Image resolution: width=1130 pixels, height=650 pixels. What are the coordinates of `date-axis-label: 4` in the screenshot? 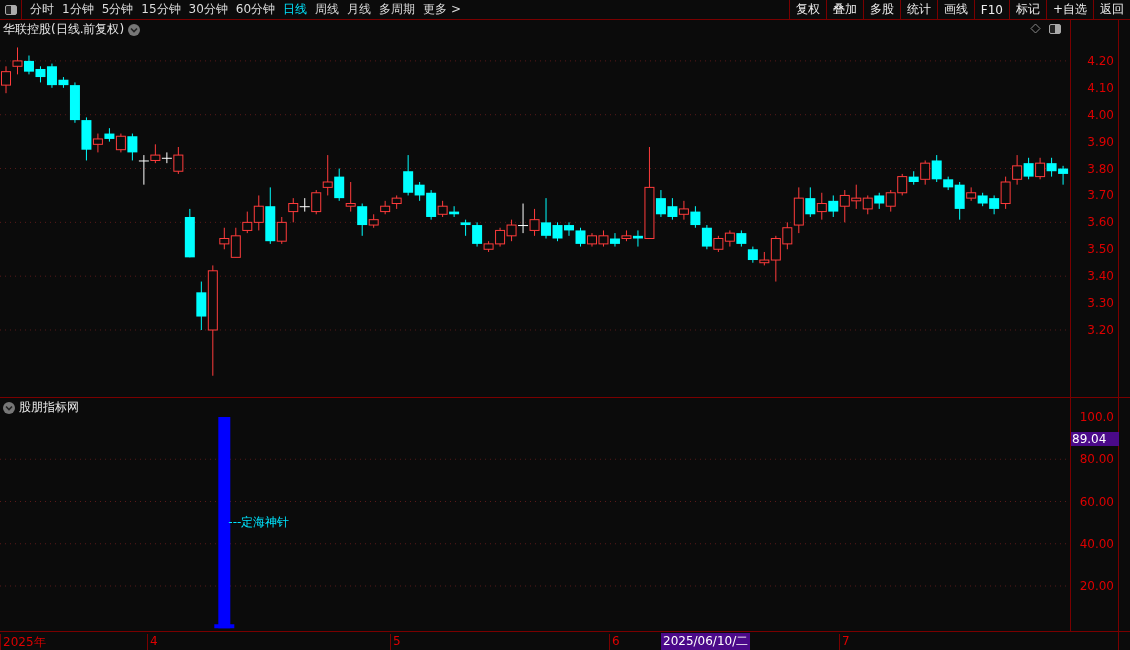 It's located at (152, 642).